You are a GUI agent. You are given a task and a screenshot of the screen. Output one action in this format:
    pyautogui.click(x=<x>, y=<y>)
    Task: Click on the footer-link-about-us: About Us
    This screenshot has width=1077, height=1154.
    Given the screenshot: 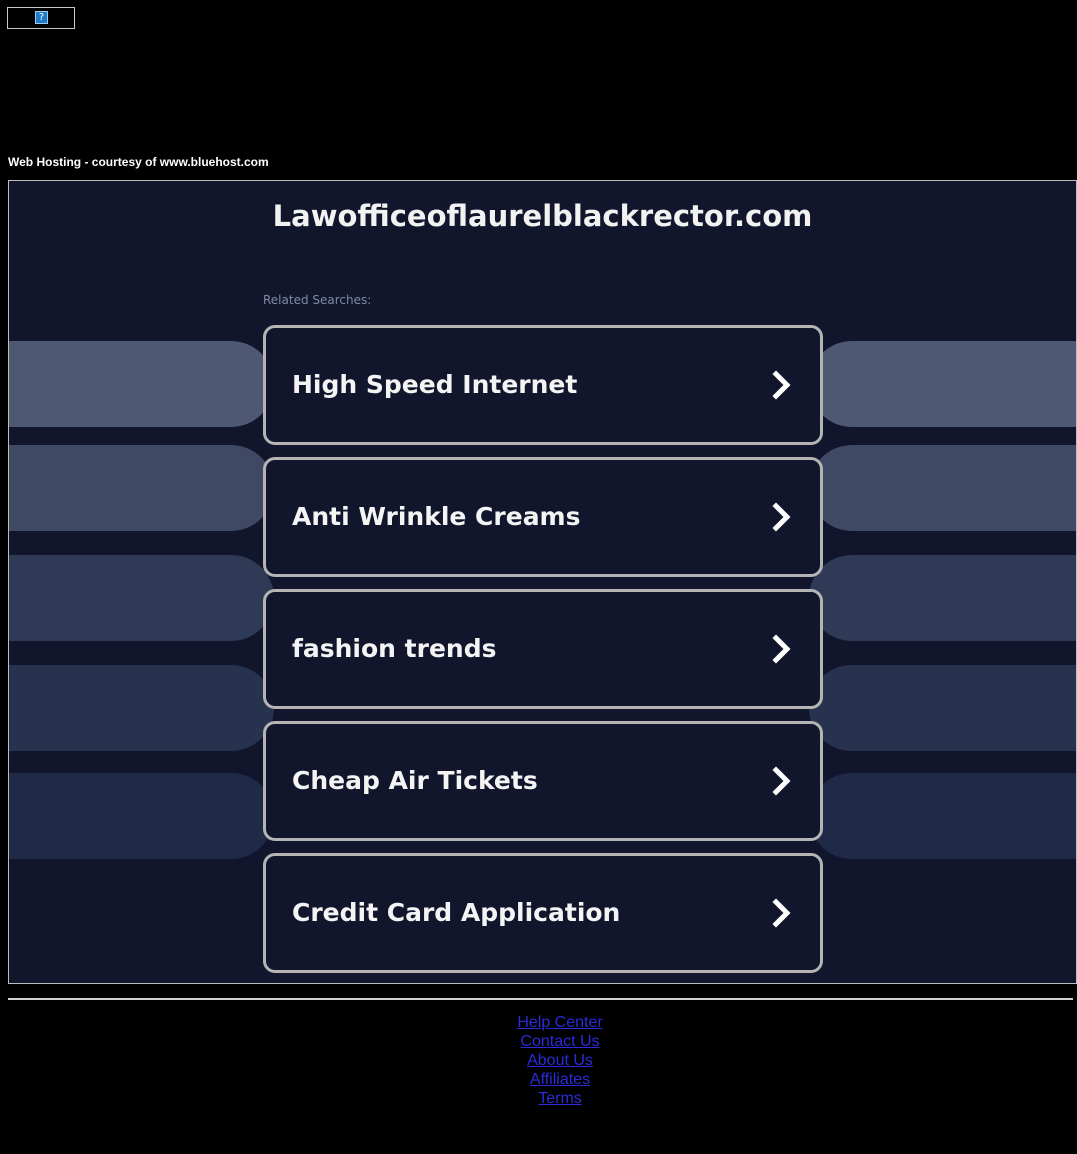 What is the action you would take?
    pyautogui.click(x=538, y=1060)
    